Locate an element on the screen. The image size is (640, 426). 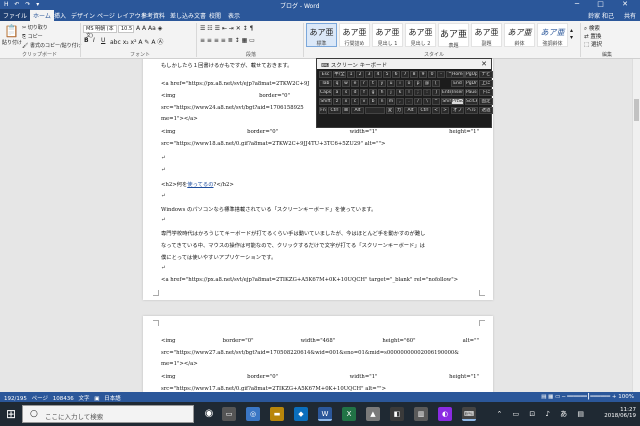
chrome-icon: ◎ is located at coordinates (253, 414).